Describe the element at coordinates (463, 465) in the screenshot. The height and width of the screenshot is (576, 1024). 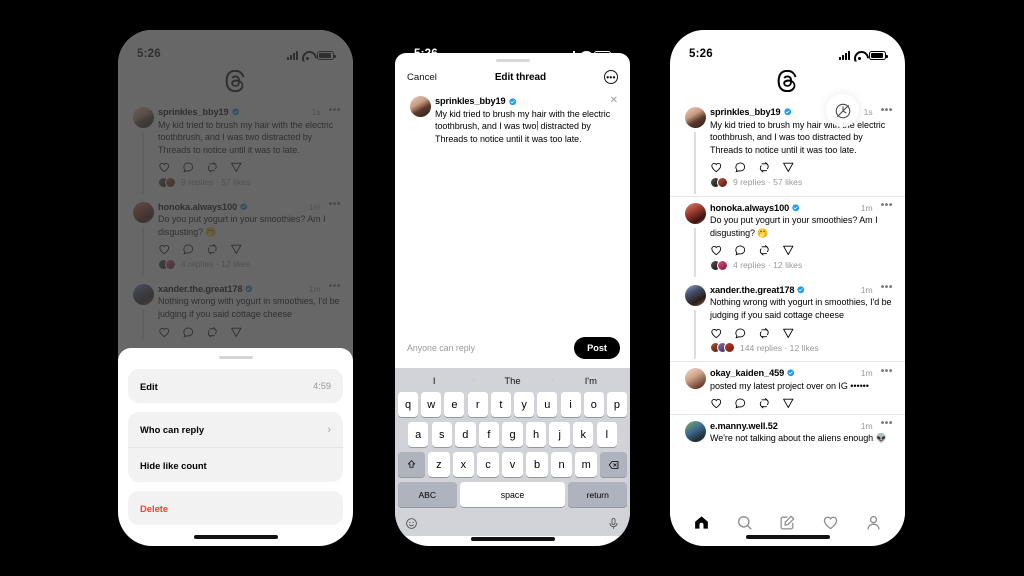
I see `key-x: x` at that location.